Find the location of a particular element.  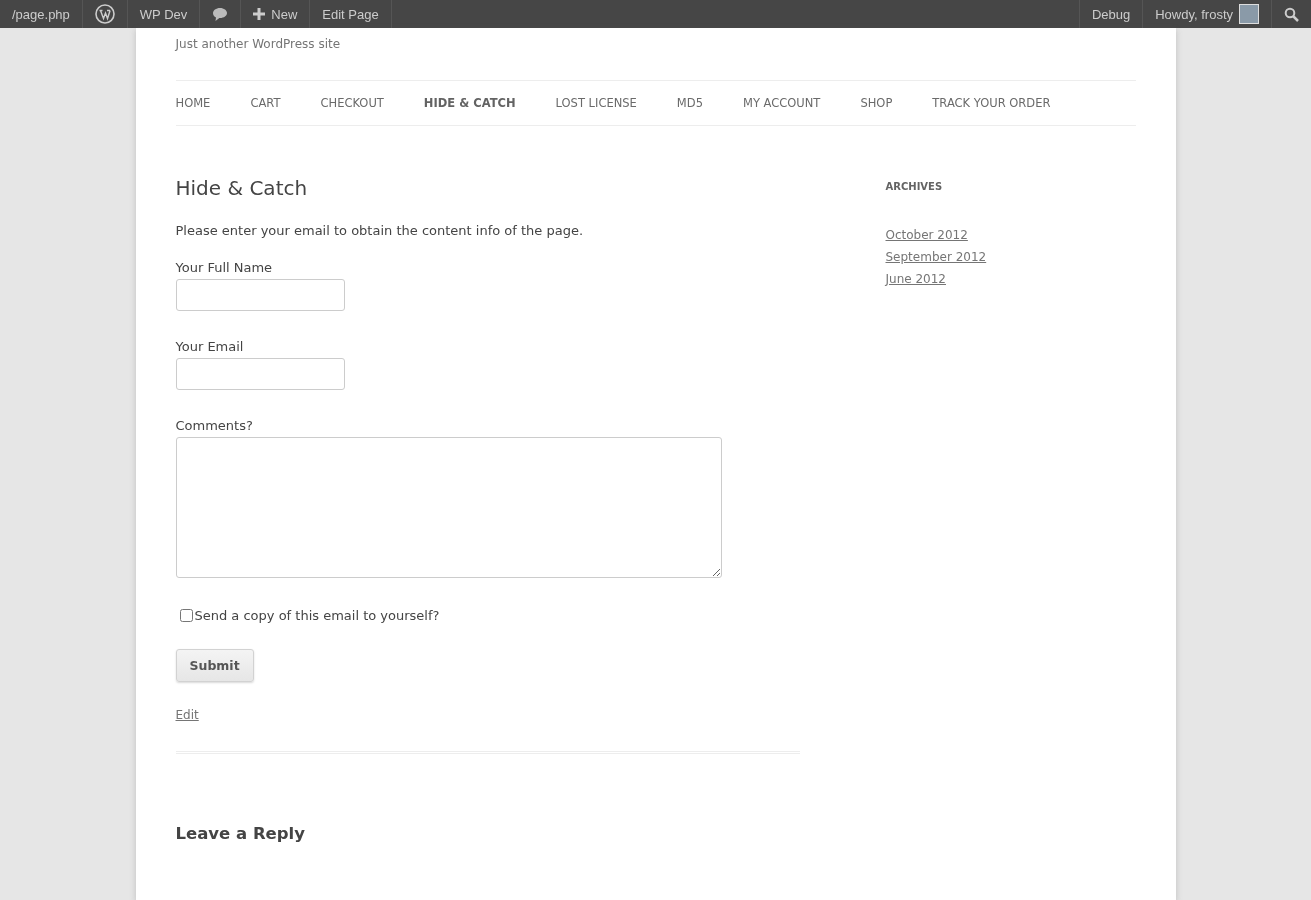

intro-text: Please enter your email to obtain the content info of the page. is located at coordinates (380, 230).